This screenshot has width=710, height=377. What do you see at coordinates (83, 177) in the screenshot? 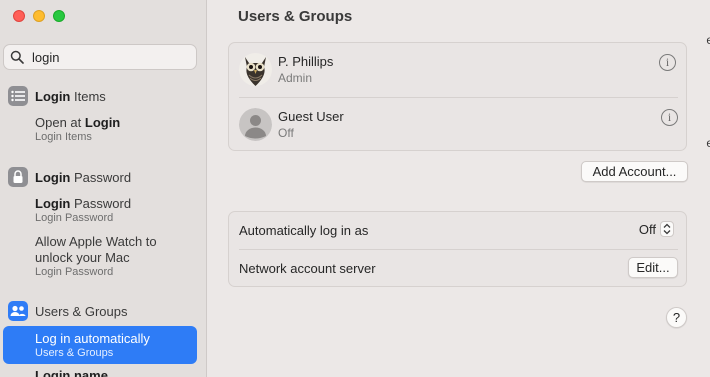
I see `section-label: Login Password` at bounding box center [83, 177].